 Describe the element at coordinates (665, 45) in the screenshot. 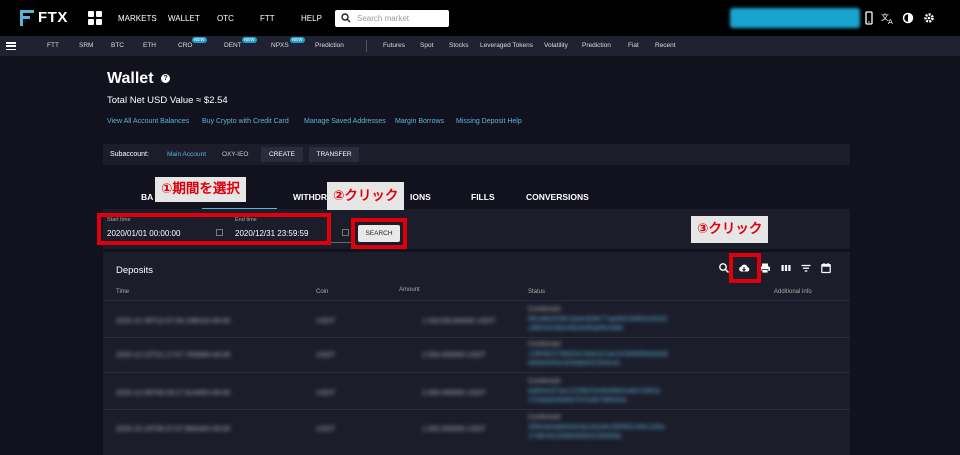

I see `subnav-item-recent: Recent` at that location.